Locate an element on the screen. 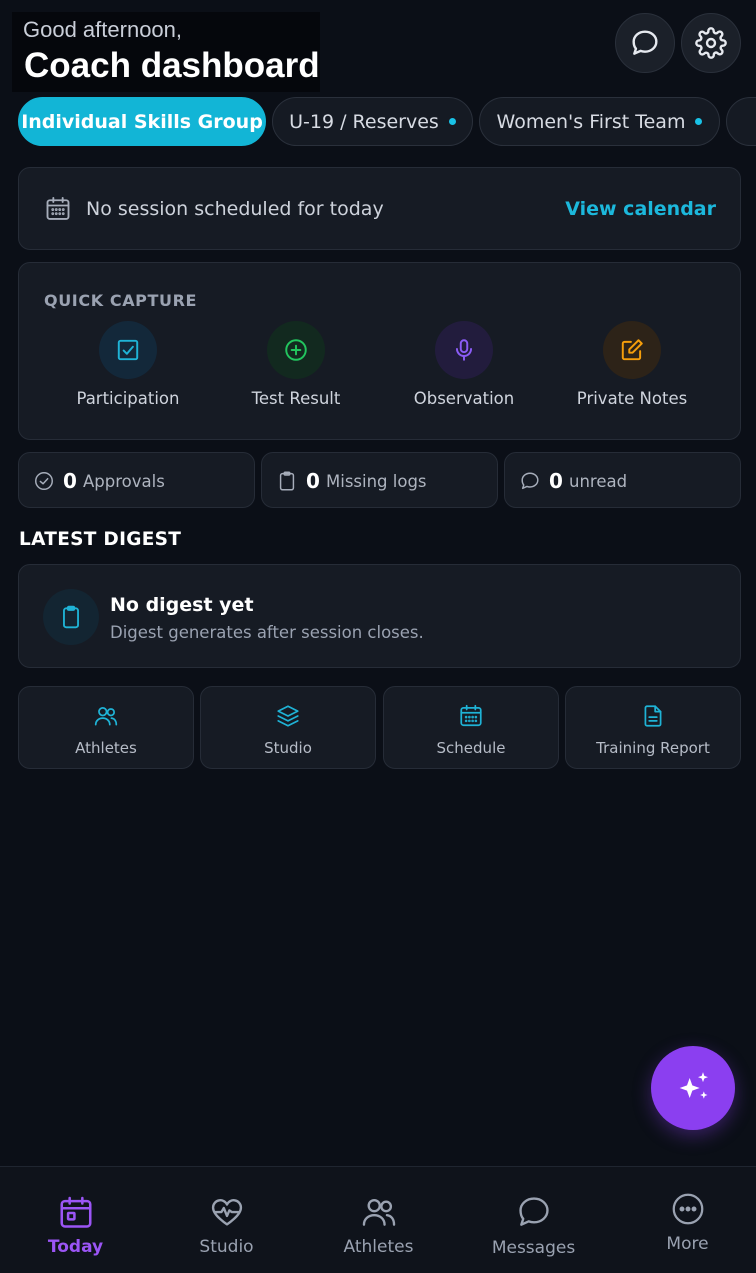  gear-icon is located at coordinates (711, 43).